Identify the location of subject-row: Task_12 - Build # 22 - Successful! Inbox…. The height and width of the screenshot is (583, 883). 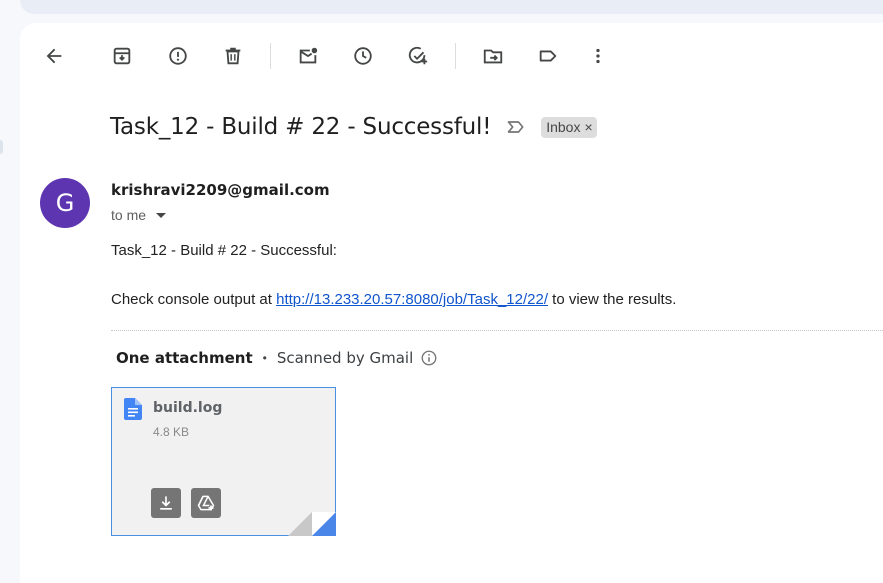
(353, 127).